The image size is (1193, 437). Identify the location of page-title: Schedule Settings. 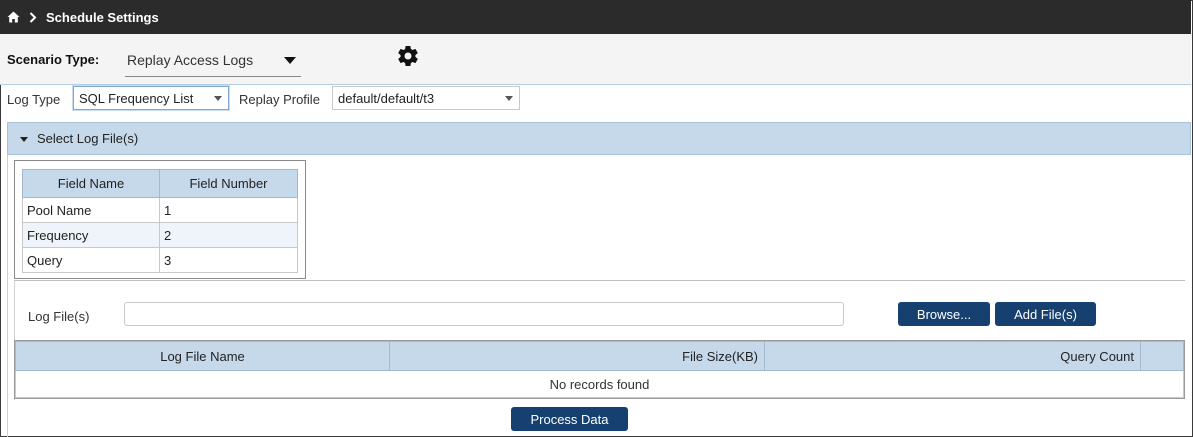
(102, 17).